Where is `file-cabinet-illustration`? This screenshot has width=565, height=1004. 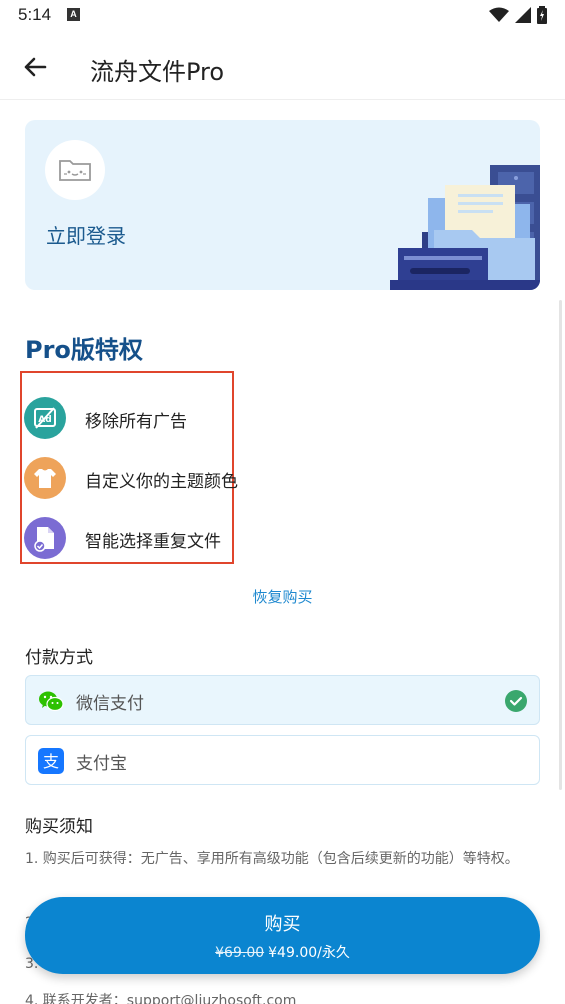
file-cabinet-illustration is located at coordinates (465, 227).